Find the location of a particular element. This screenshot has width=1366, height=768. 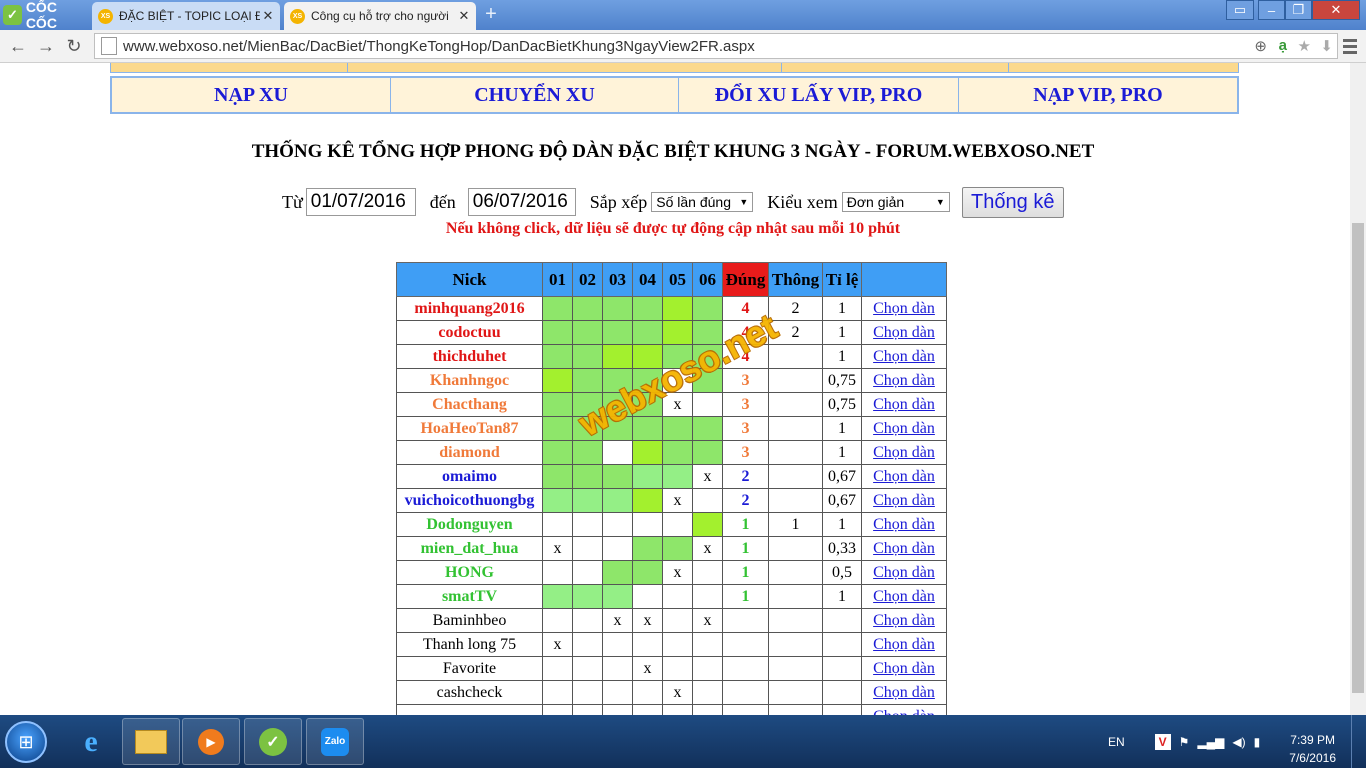

zalo-icon: Zalo is located at coordinates (335, 741).